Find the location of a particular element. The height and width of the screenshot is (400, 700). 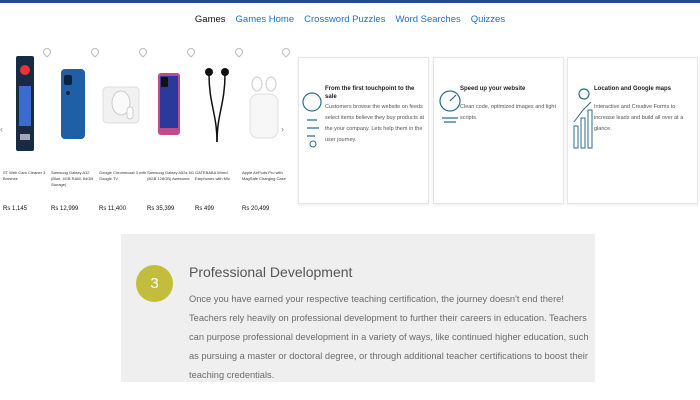

airpods-icon is located at coordinates (264, 103).